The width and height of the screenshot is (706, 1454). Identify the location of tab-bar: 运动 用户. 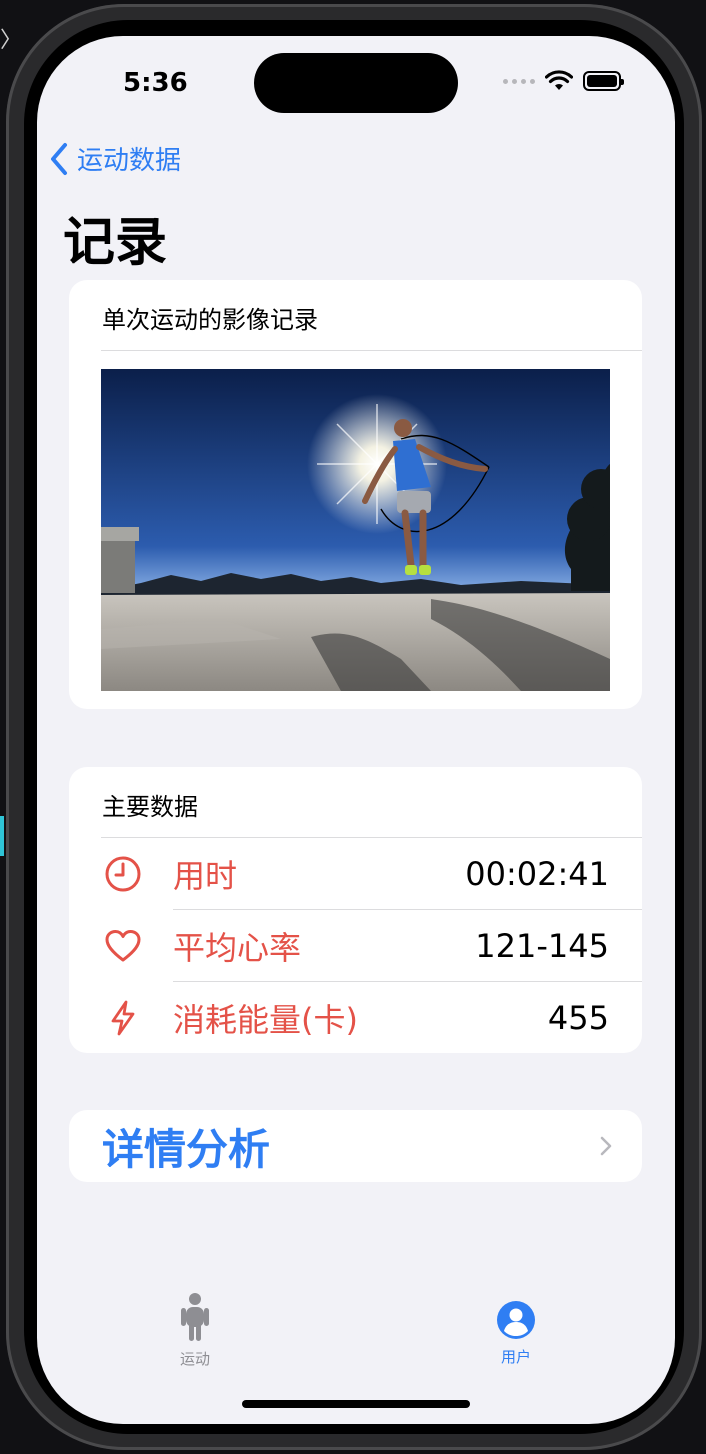
(356, 1326).